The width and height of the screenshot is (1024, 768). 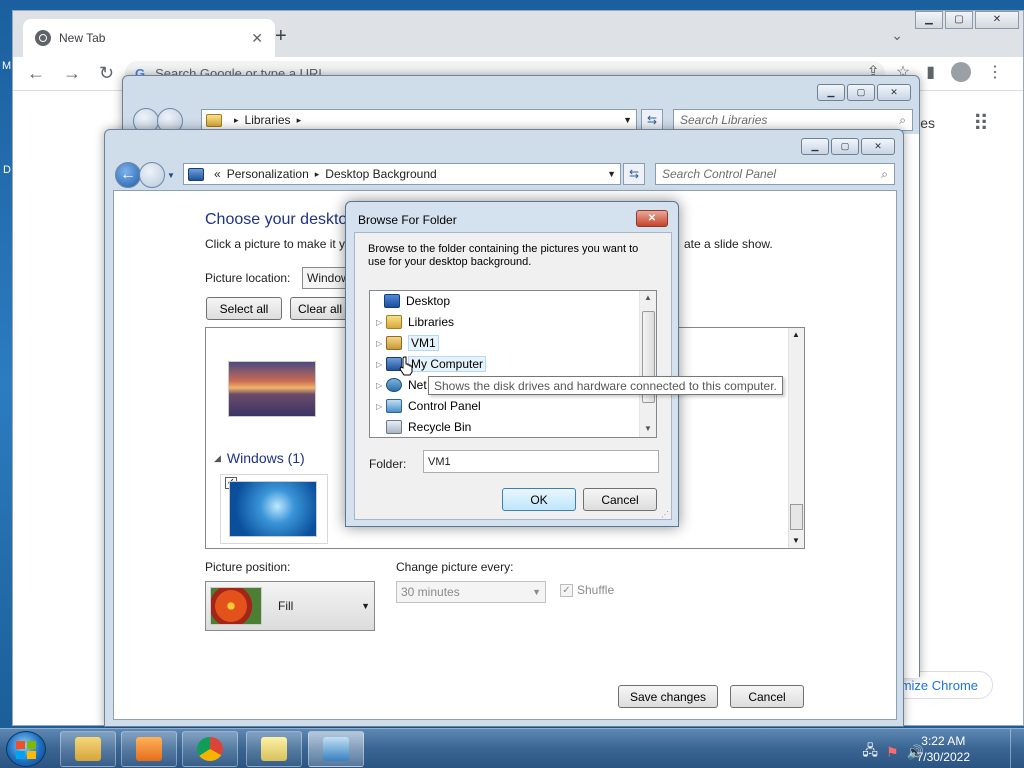 What do you see at coordinates (668, 696) in the screenshot?
I see `save-changes-button: Save changes` at bounding box center [668, 696].